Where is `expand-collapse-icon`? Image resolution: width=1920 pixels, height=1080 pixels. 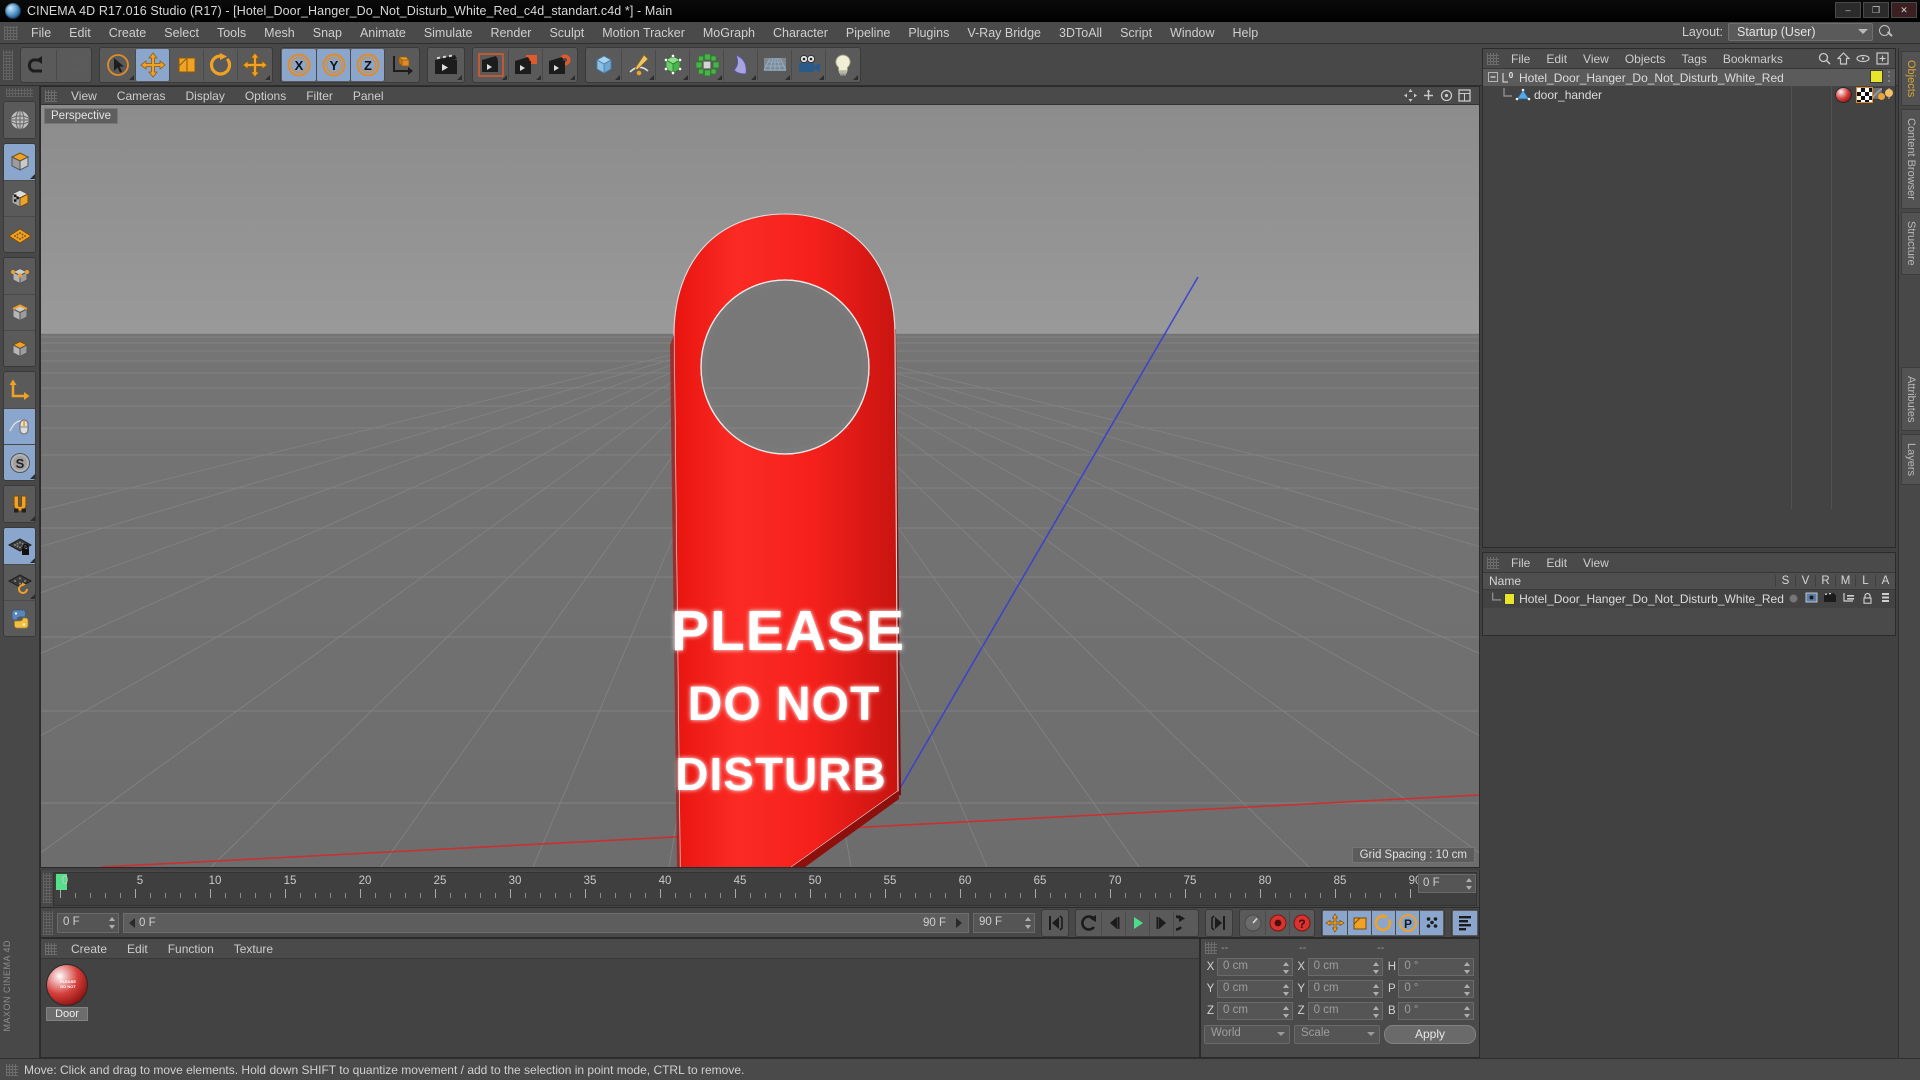 expand-collapse-icon is located at coordinates (1493, 77).